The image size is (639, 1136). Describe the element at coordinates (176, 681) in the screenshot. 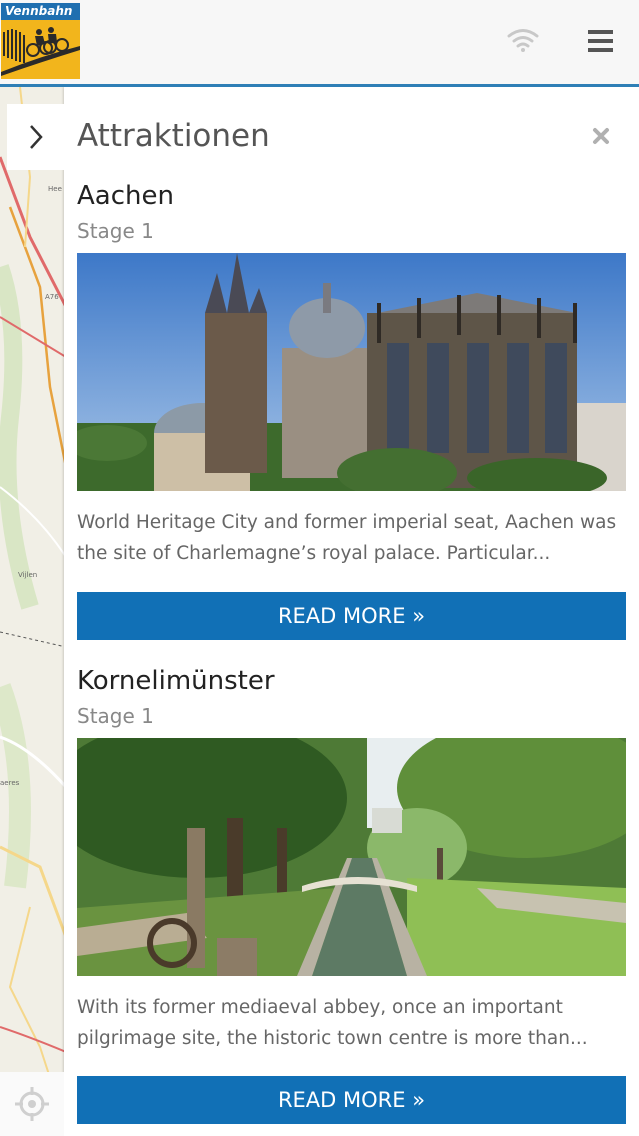

I see `attraction-title: Kornelimünster` at that location.